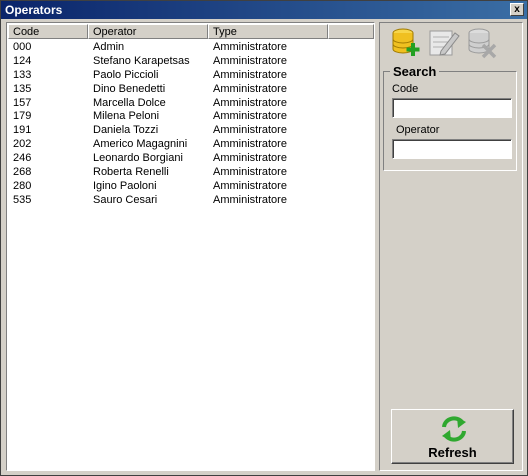  Describe the element at coordinates (190, 117) in the screenshot. I see `table-row: 179 Milena Peloni Amministratore` at that location.